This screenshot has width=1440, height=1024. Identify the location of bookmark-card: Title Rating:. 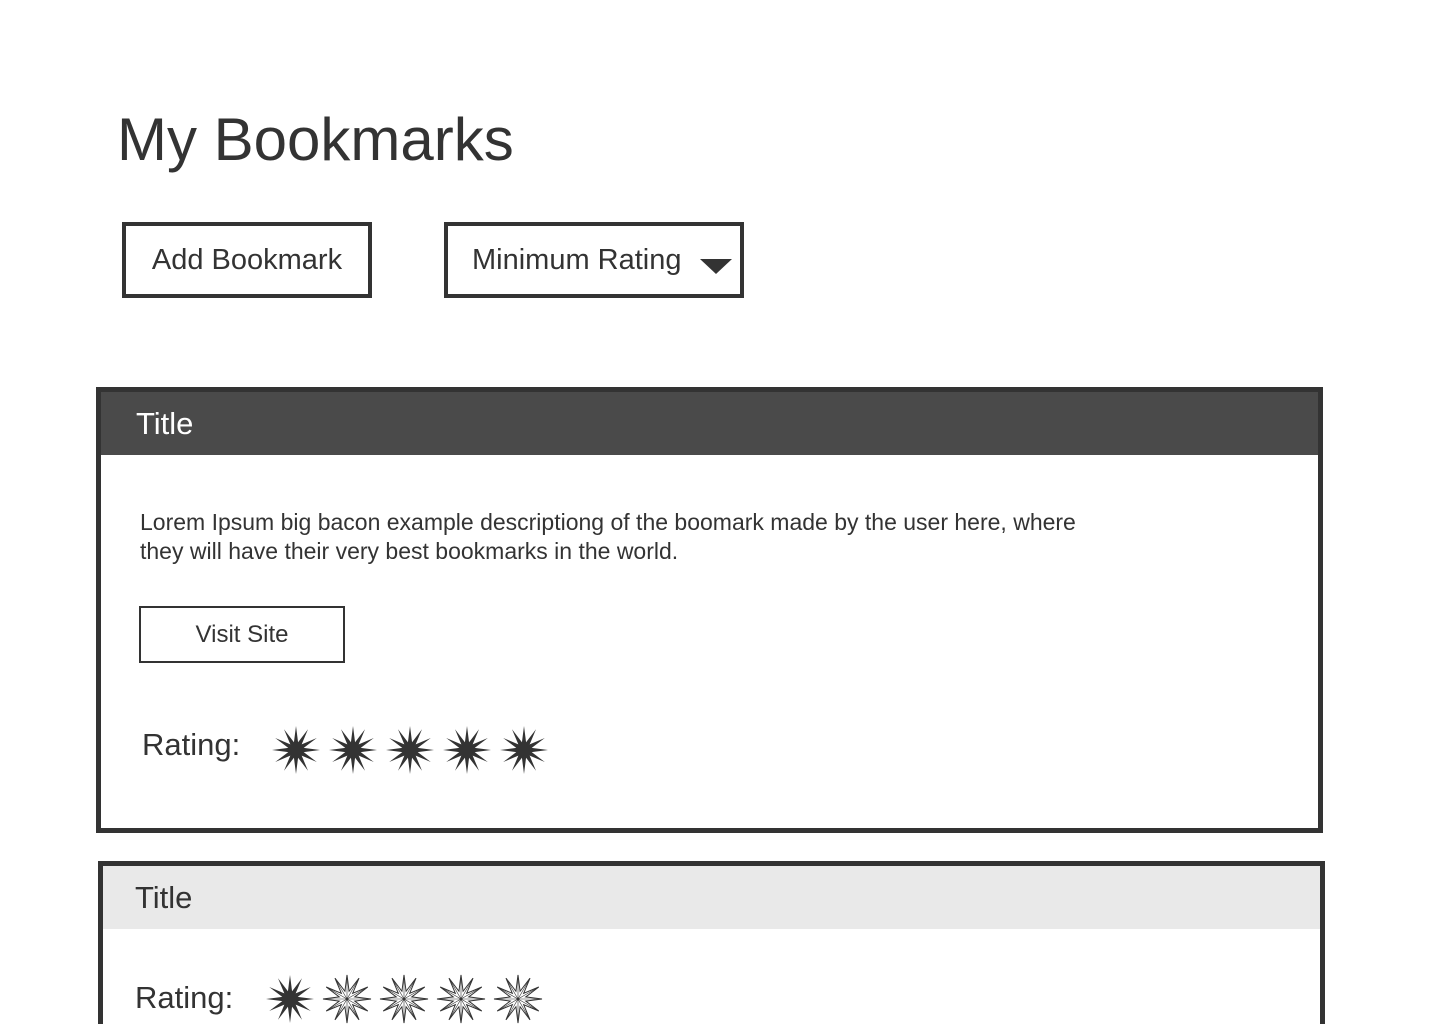
(711, 942).